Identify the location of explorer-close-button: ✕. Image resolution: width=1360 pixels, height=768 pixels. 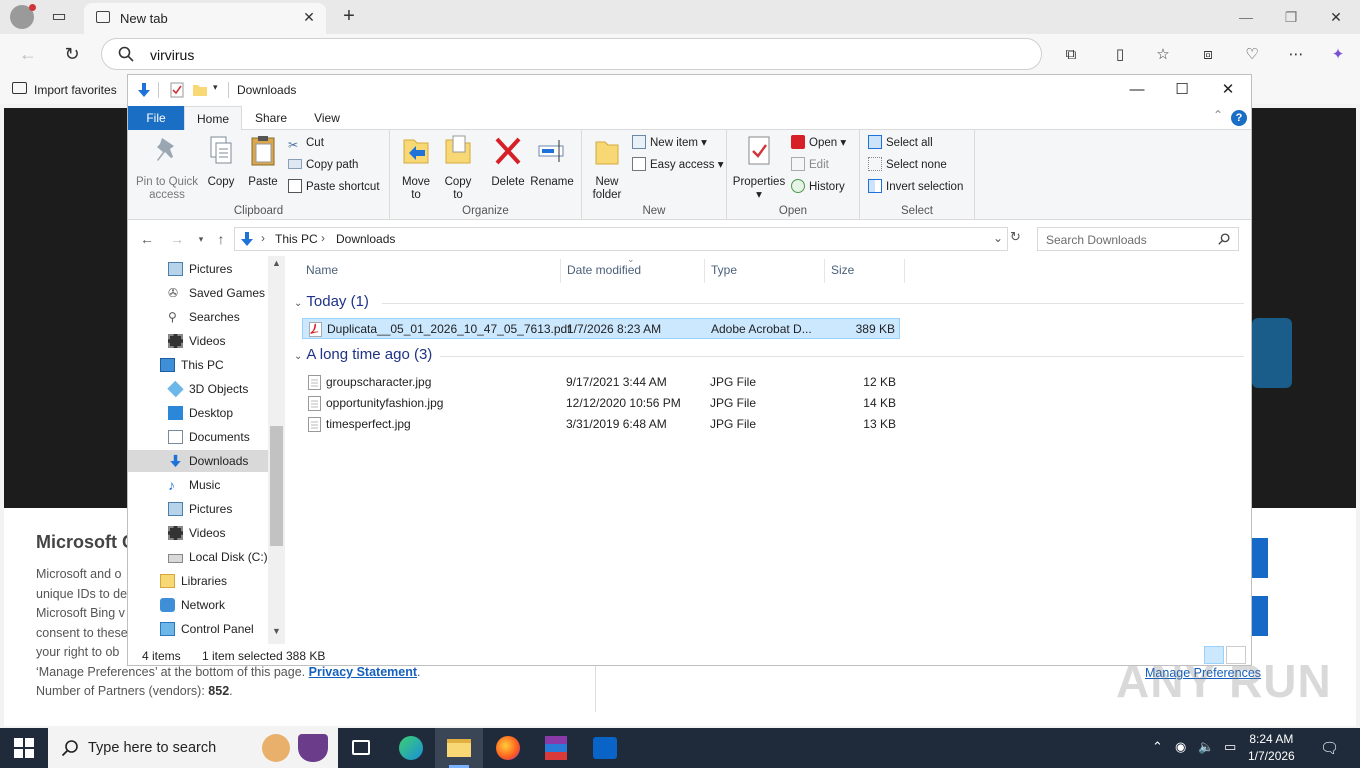
(1228, 90).